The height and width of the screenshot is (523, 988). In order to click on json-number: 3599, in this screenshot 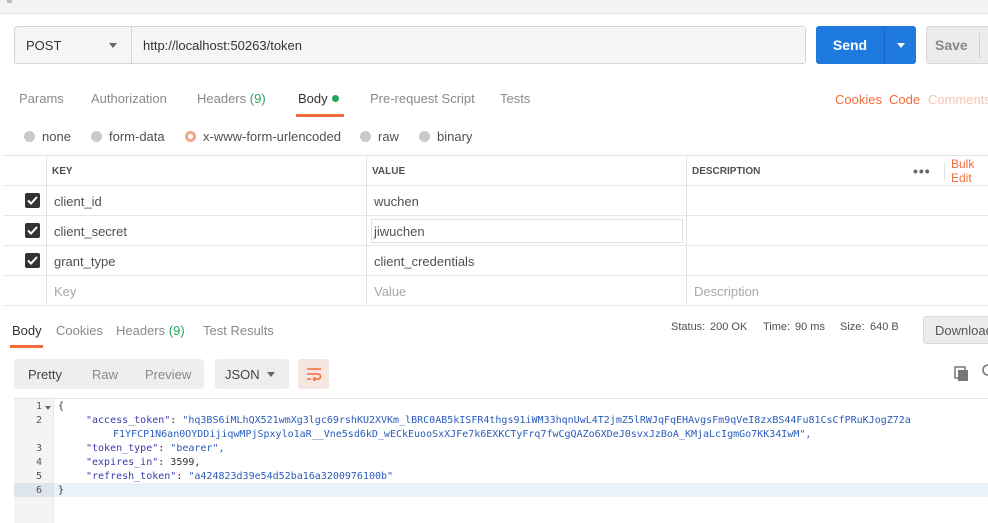, I will do `click(185, 462)`.